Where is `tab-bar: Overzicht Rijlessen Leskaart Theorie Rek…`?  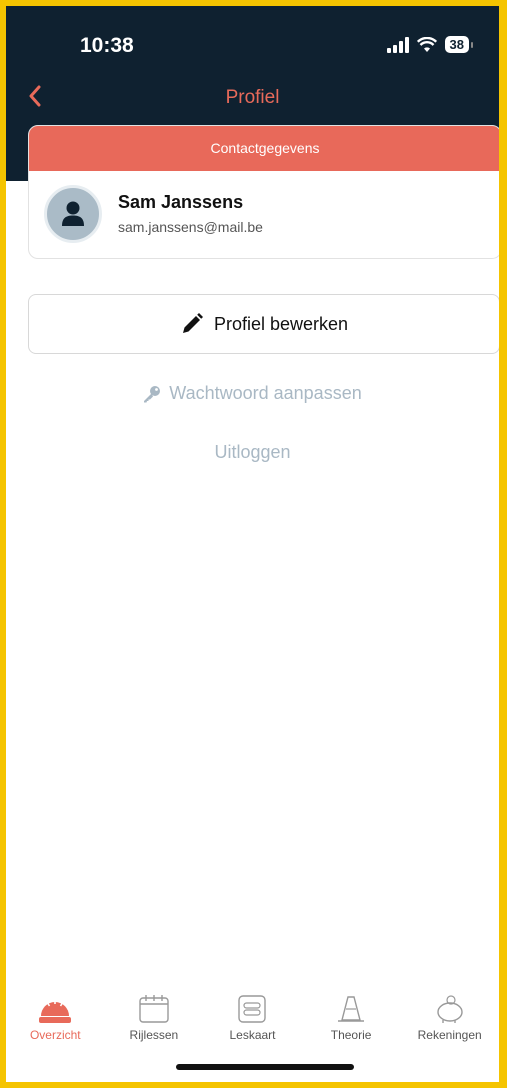 tab-bar: Overzicht Rijlessen Leskaart Theorie Rek… is located at coordinates (252, 1024).